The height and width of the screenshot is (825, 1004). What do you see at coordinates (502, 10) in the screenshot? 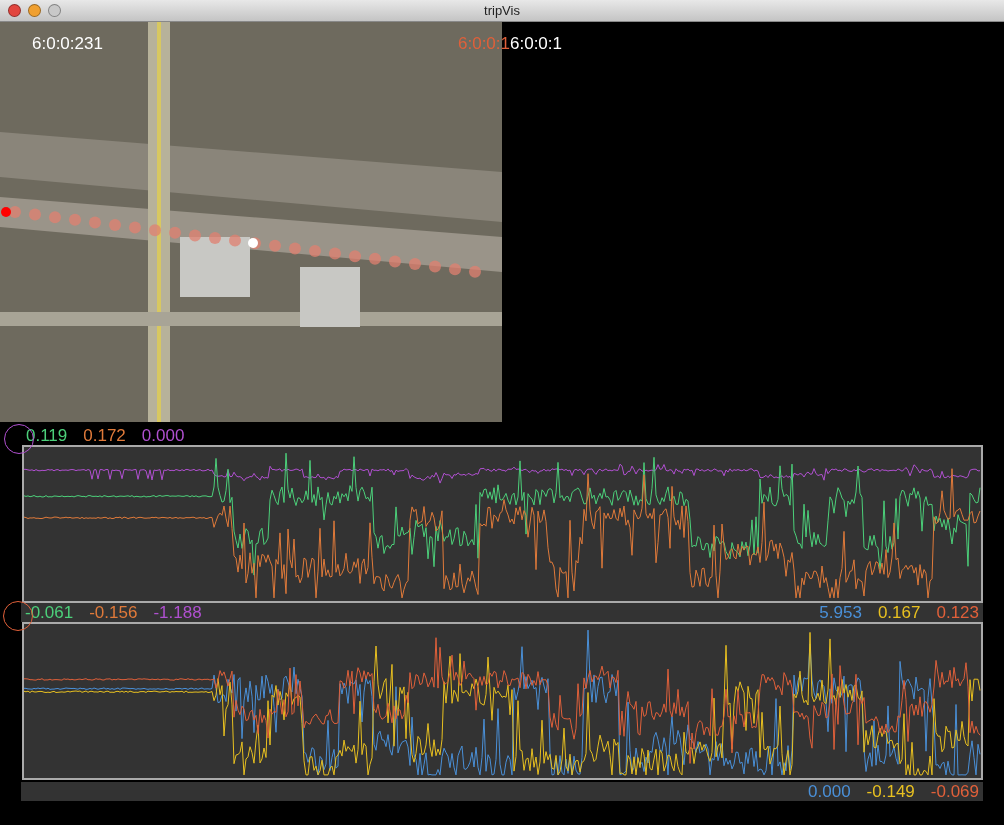
I see `window-title: tripVis` at bounding box center [502, 10].